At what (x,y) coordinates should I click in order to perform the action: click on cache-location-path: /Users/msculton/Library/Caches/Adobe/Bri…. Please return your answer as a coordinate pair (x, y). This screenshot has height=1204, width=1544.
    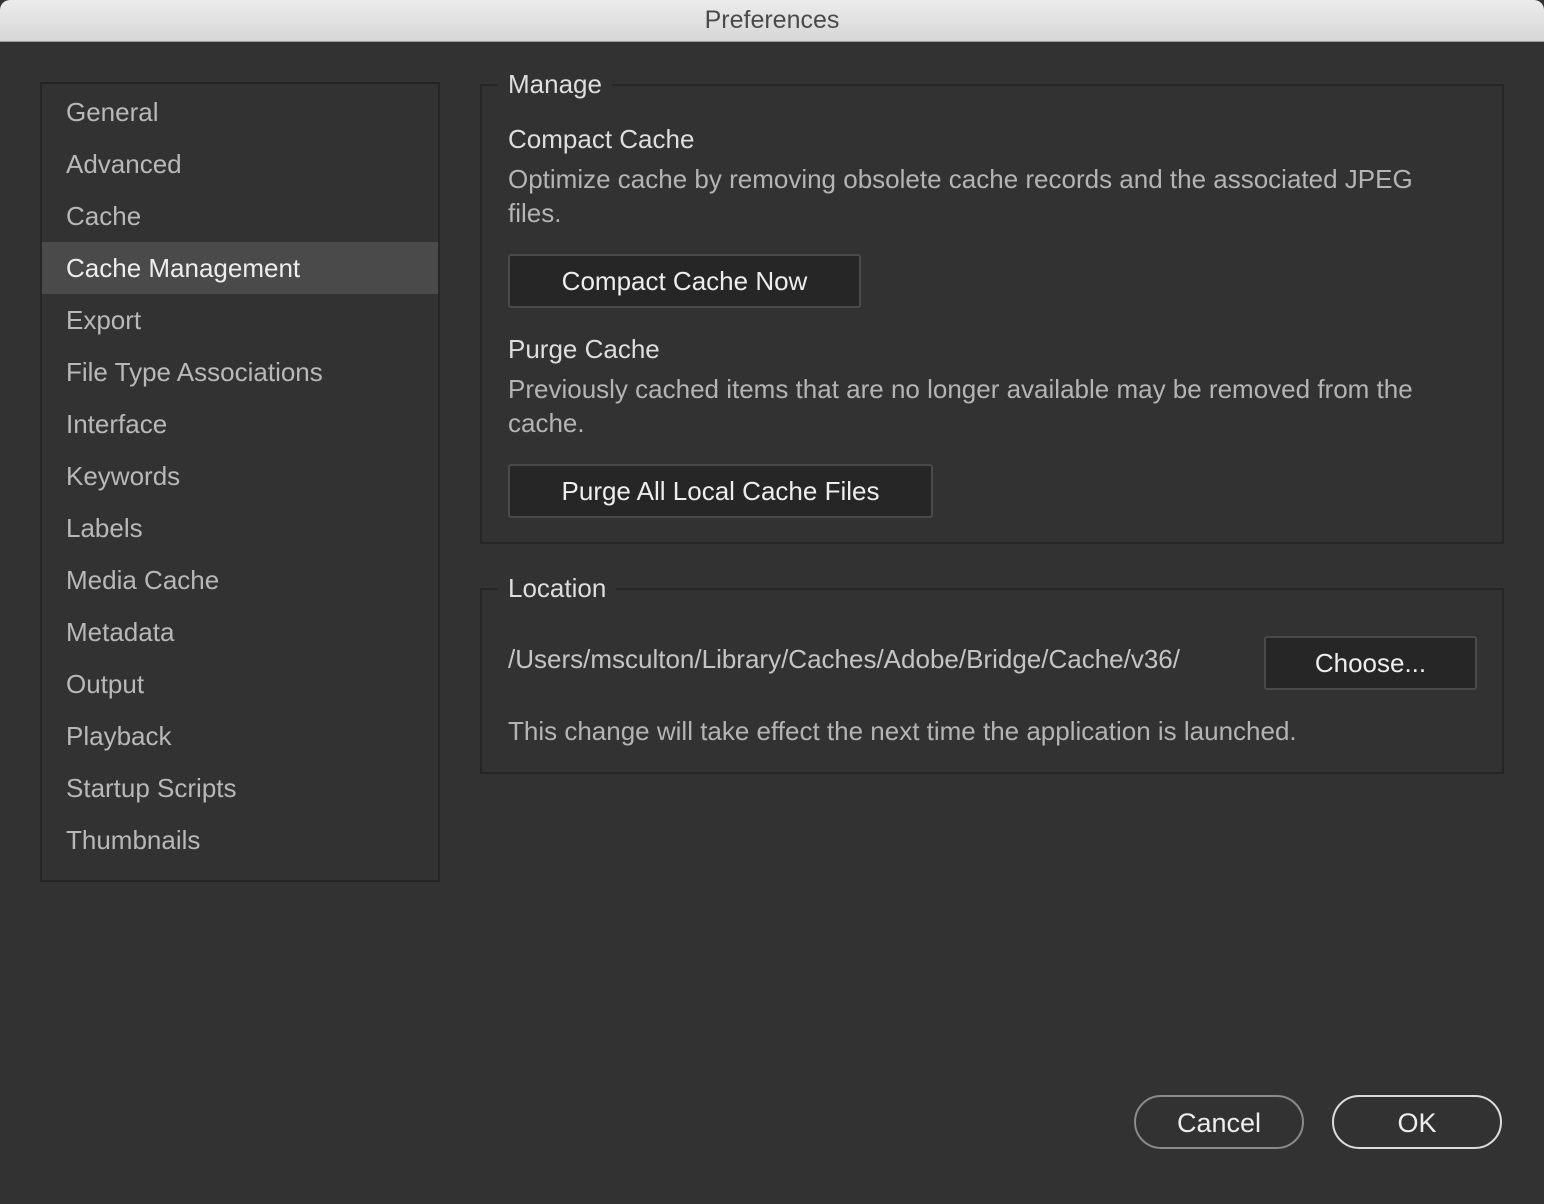
    Looking at the image, I should click on (844, 659).